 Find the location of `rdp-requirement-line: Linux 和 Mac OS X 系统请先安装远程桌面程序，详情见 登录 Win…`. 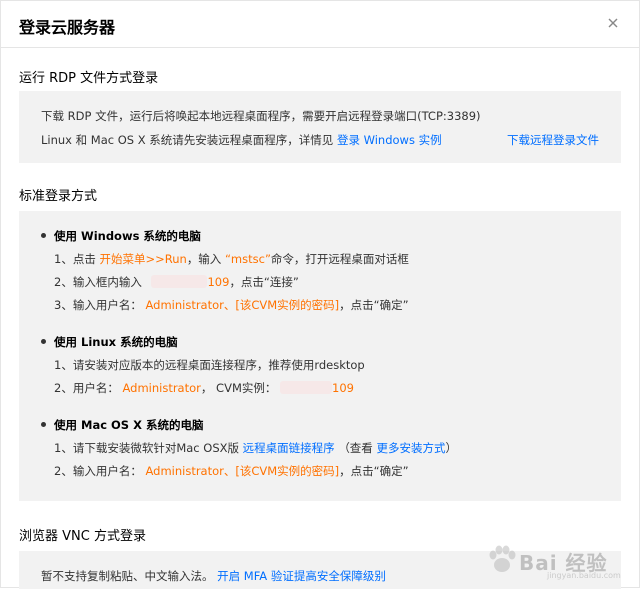

rdp-requirement-line: Linux 和 Mac OS X 系统请先安装远程桌面程序，详情见 登录 Win… is located at coordinates (241, 140).